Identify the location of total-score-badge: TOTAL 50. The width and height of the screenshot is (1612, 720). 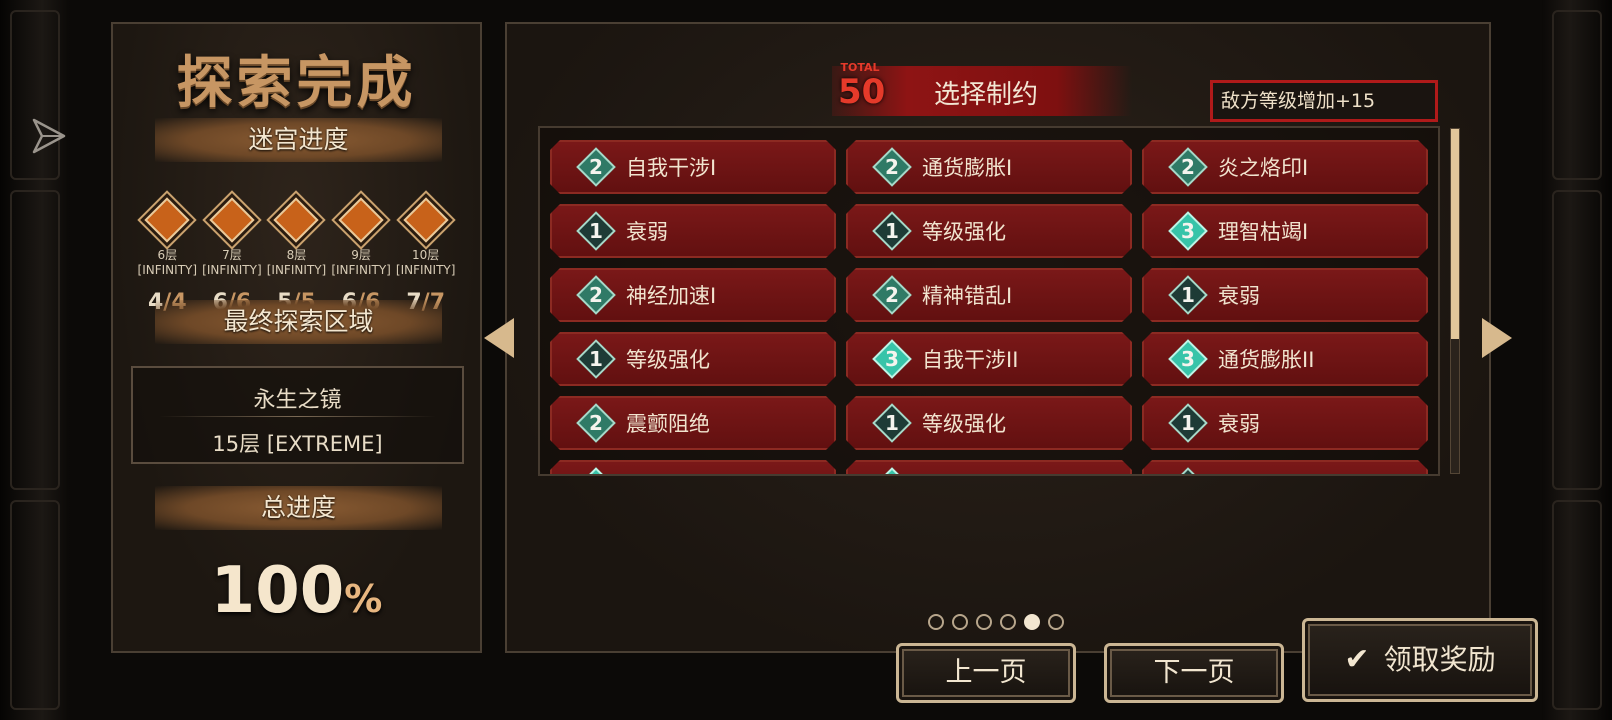
(861, 89).